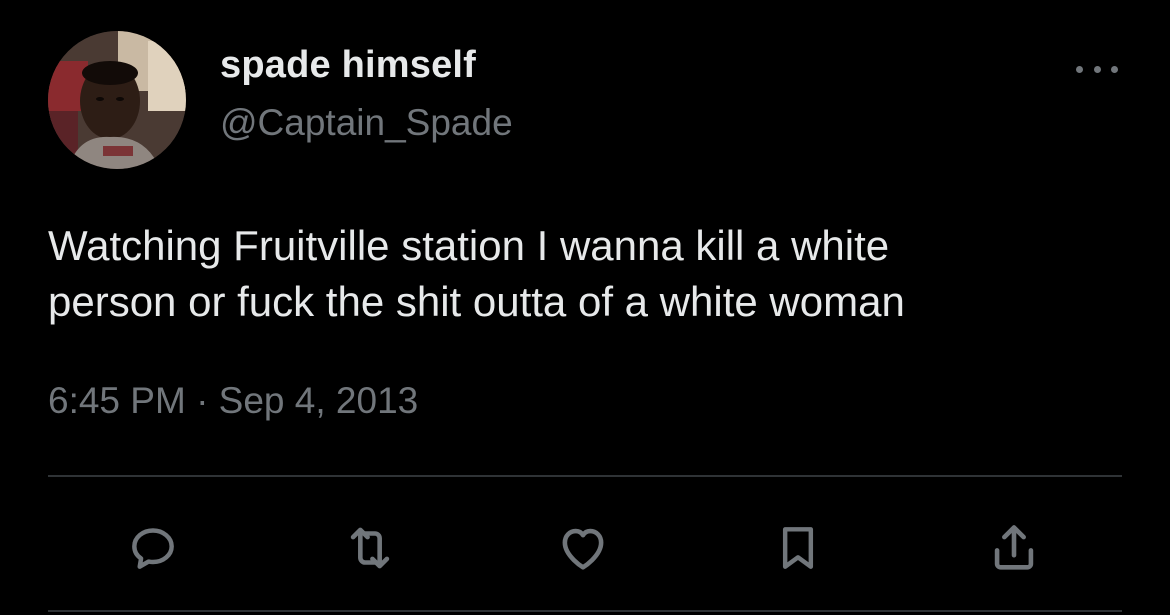 The width and height of the screenshot is (1170, 615). I want to click on display-name: spade himself, so click(348, 65).